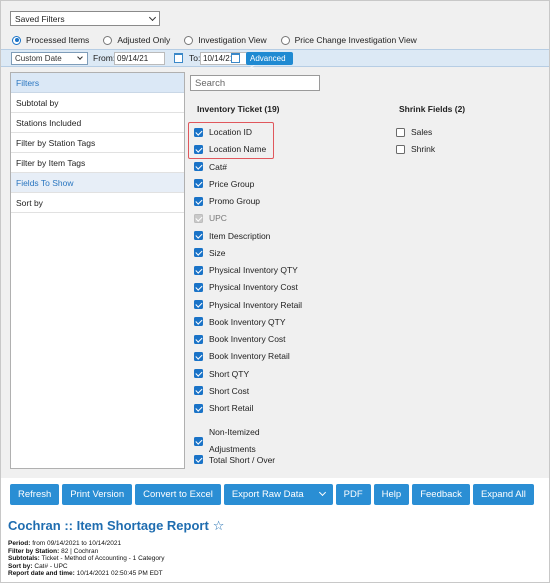  I want to click on field-checkbox-row: Book Inventory Cost, so click(240, 339).